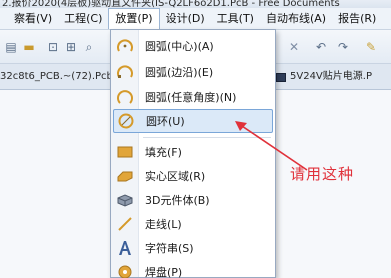 The width and height of the screenshot is (391, 278). What do you see at coordinates (125, 224) in the screenshot?
I see `line-icon` at bounding box center [125, 224].